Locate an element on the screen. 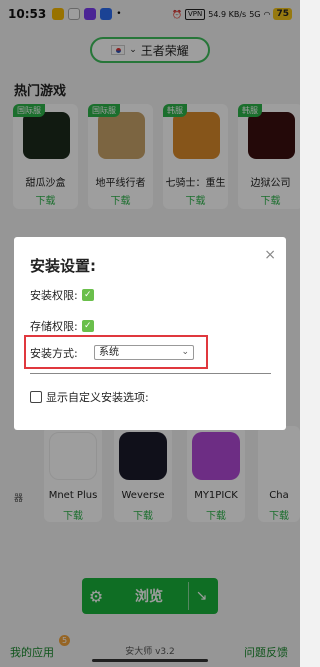  install-permission-row: 安装权限: ✓ is located at coordinates (62, 295).